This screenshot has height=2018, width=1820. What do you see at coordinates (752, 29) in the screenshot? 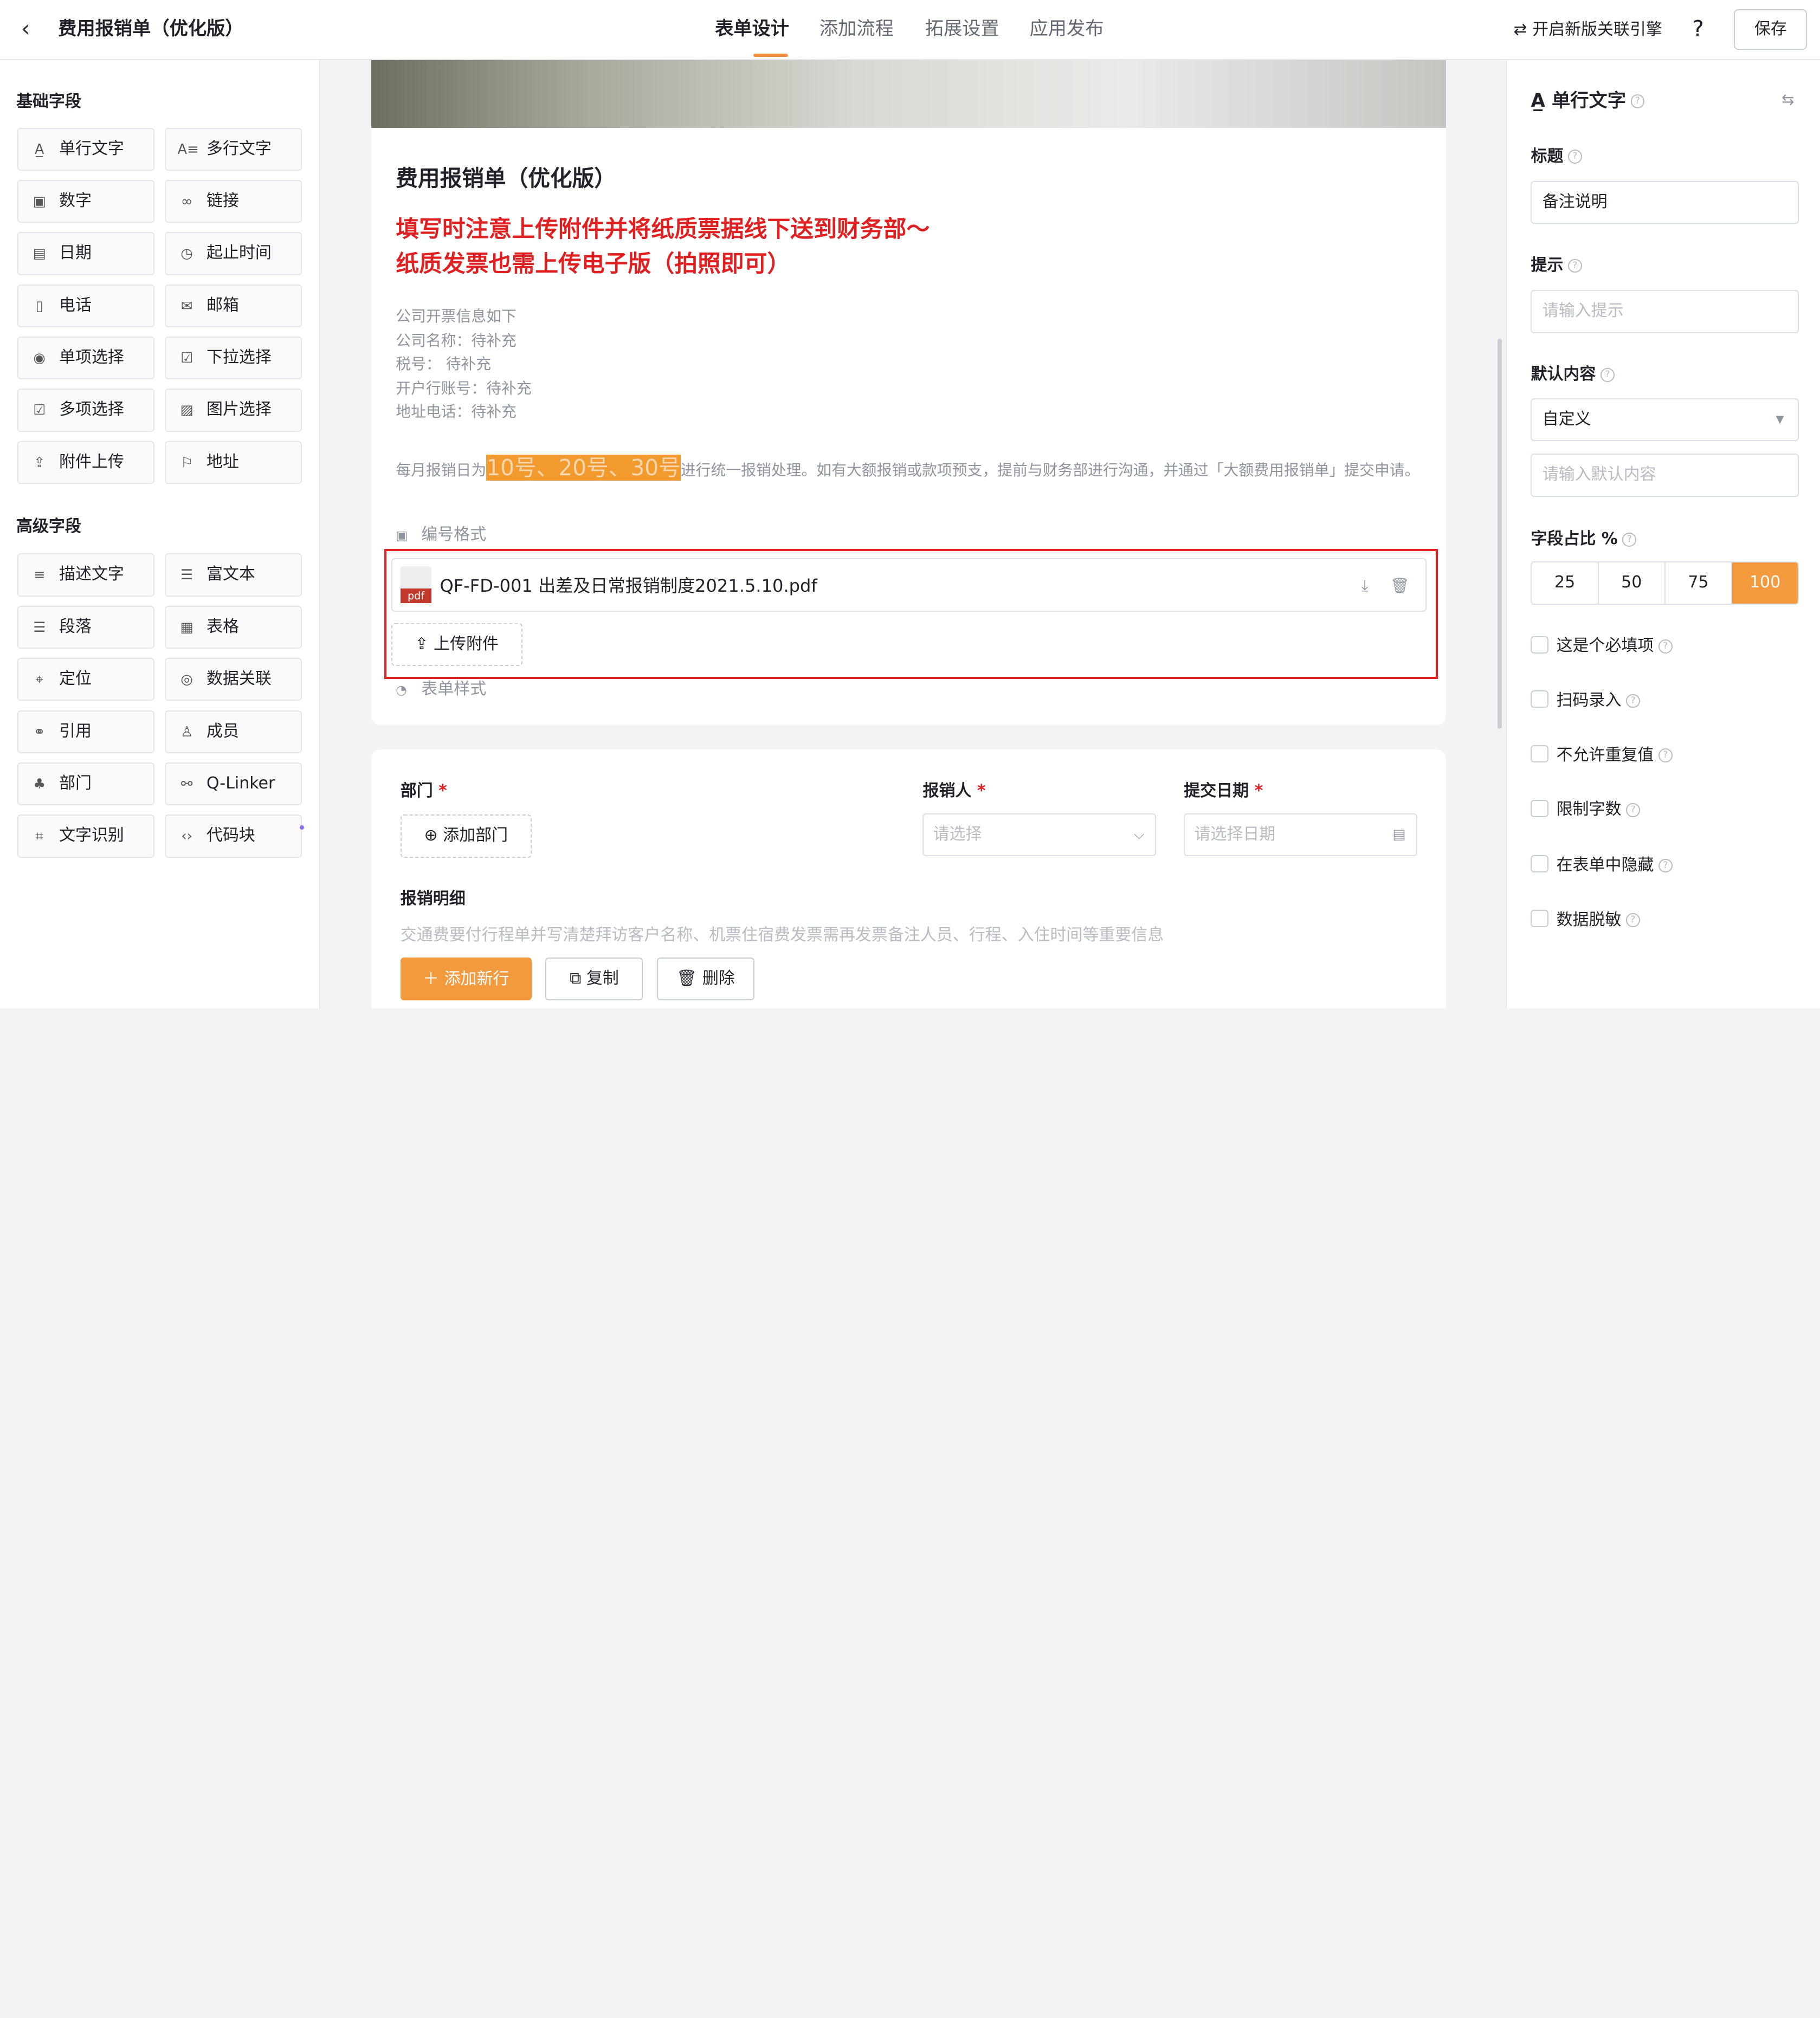
I see `tab-form-design: 表单设计` at bounding box center [752, 29].